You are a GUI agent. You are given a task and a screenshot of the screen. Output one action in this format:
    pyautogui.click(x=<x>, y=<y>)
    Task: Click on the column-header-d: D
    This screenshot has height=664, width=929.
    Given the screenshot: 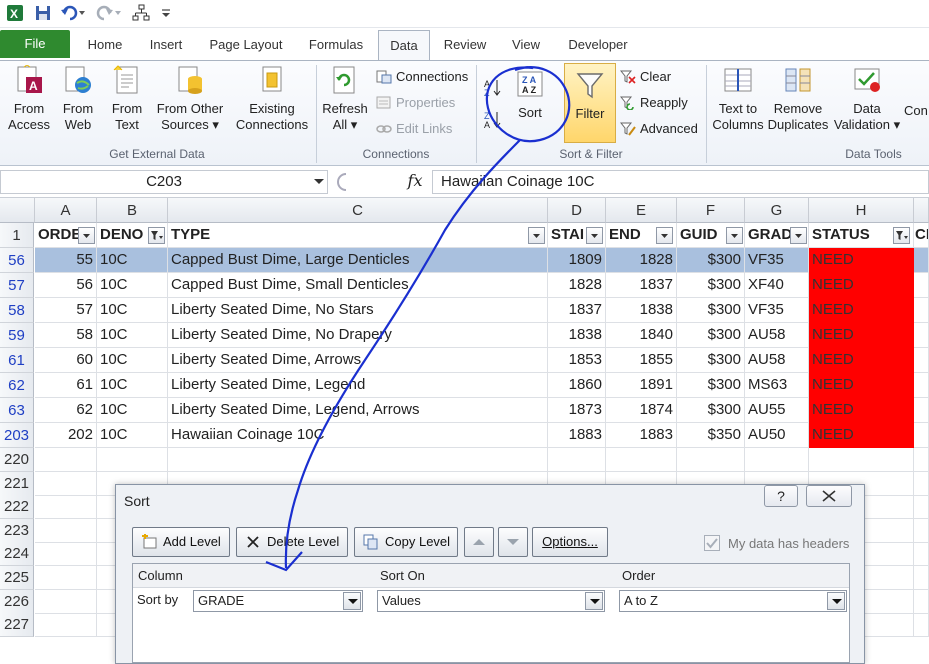 What is the action you would take?
    pyautogui.click(x=577, y=210)
    